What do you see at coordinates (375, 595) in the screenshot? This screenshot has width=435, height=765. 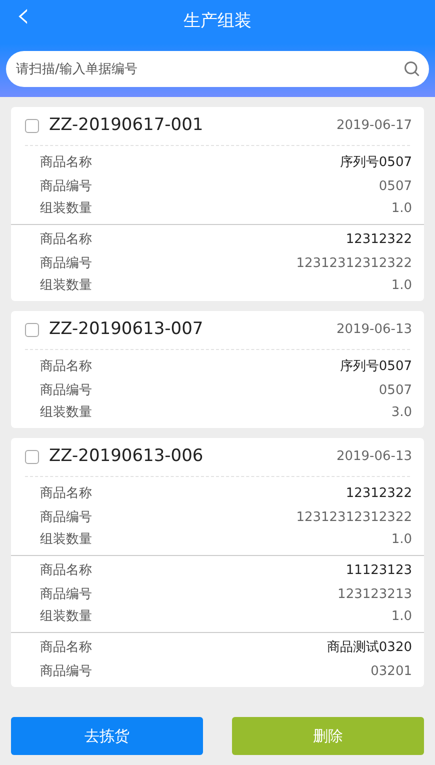 I see `field-value: 123123213` at bounding box center [375, 595].